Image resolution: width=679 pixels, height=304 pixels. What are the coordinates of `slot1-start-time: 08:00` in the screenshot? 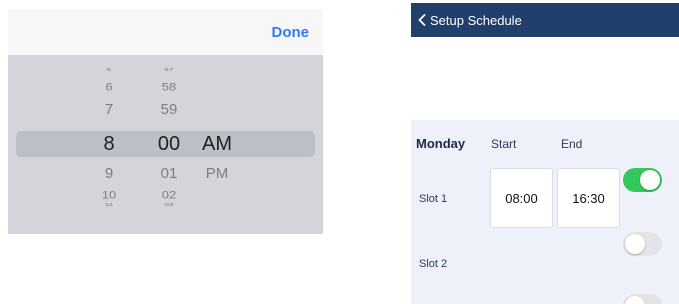 It's located at (521, 198).